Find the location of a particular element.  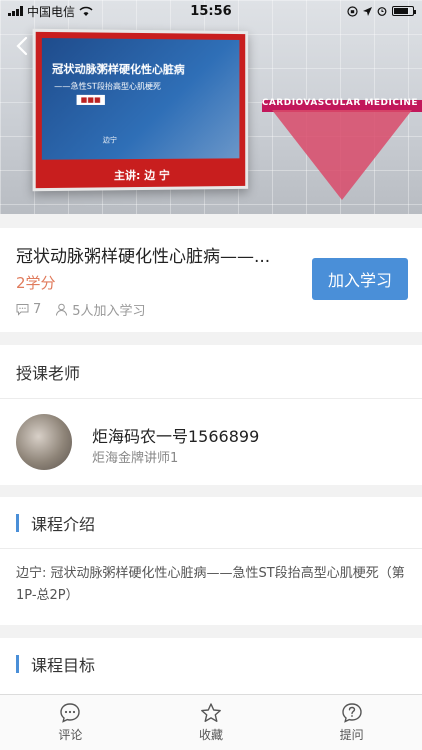

intro-section-title: 课程介绍 is located at coordinates (63, 524).